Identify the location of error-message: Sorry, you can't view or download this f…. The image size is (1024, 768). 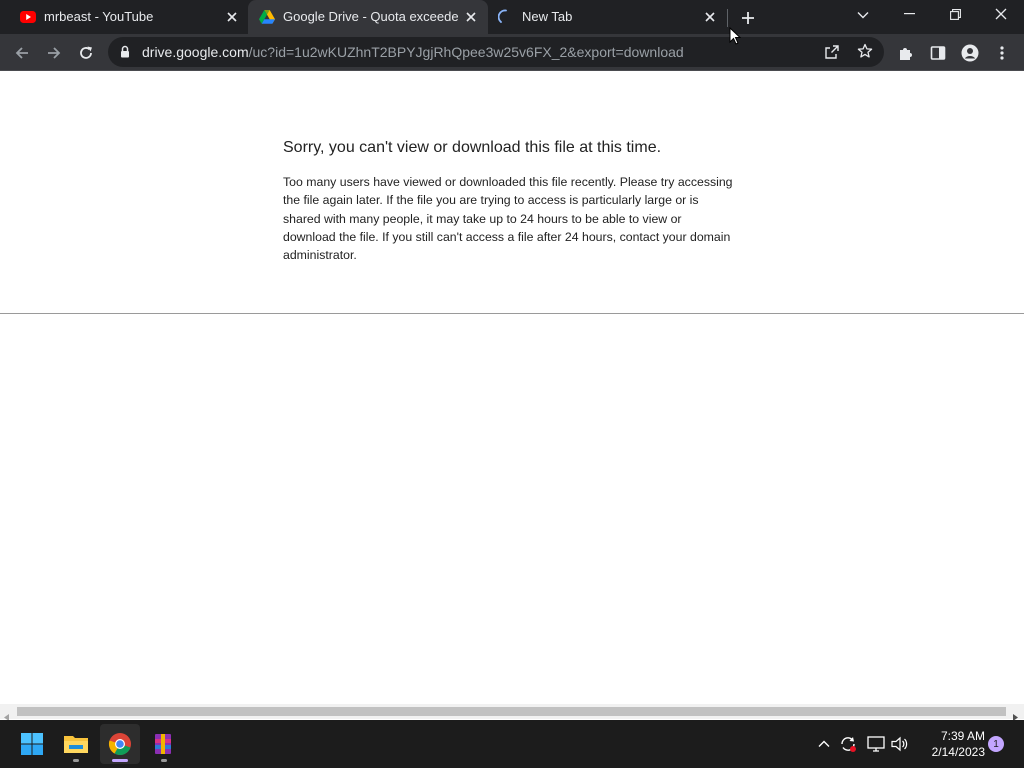
(508, 201).